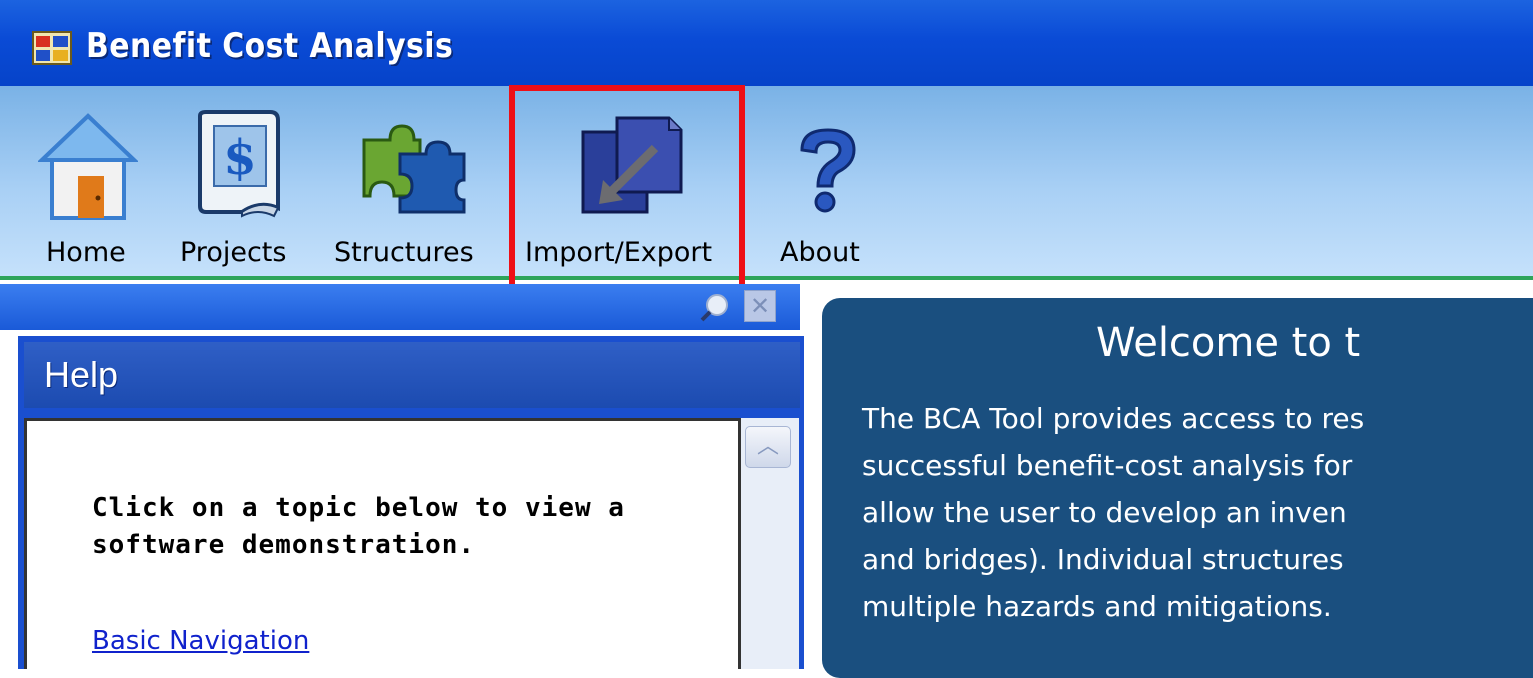 This screenshot has height=678, width=1533. Describe the element at coordinates (81, 374) in the screenshot. I see `help-title: Help` at that location.